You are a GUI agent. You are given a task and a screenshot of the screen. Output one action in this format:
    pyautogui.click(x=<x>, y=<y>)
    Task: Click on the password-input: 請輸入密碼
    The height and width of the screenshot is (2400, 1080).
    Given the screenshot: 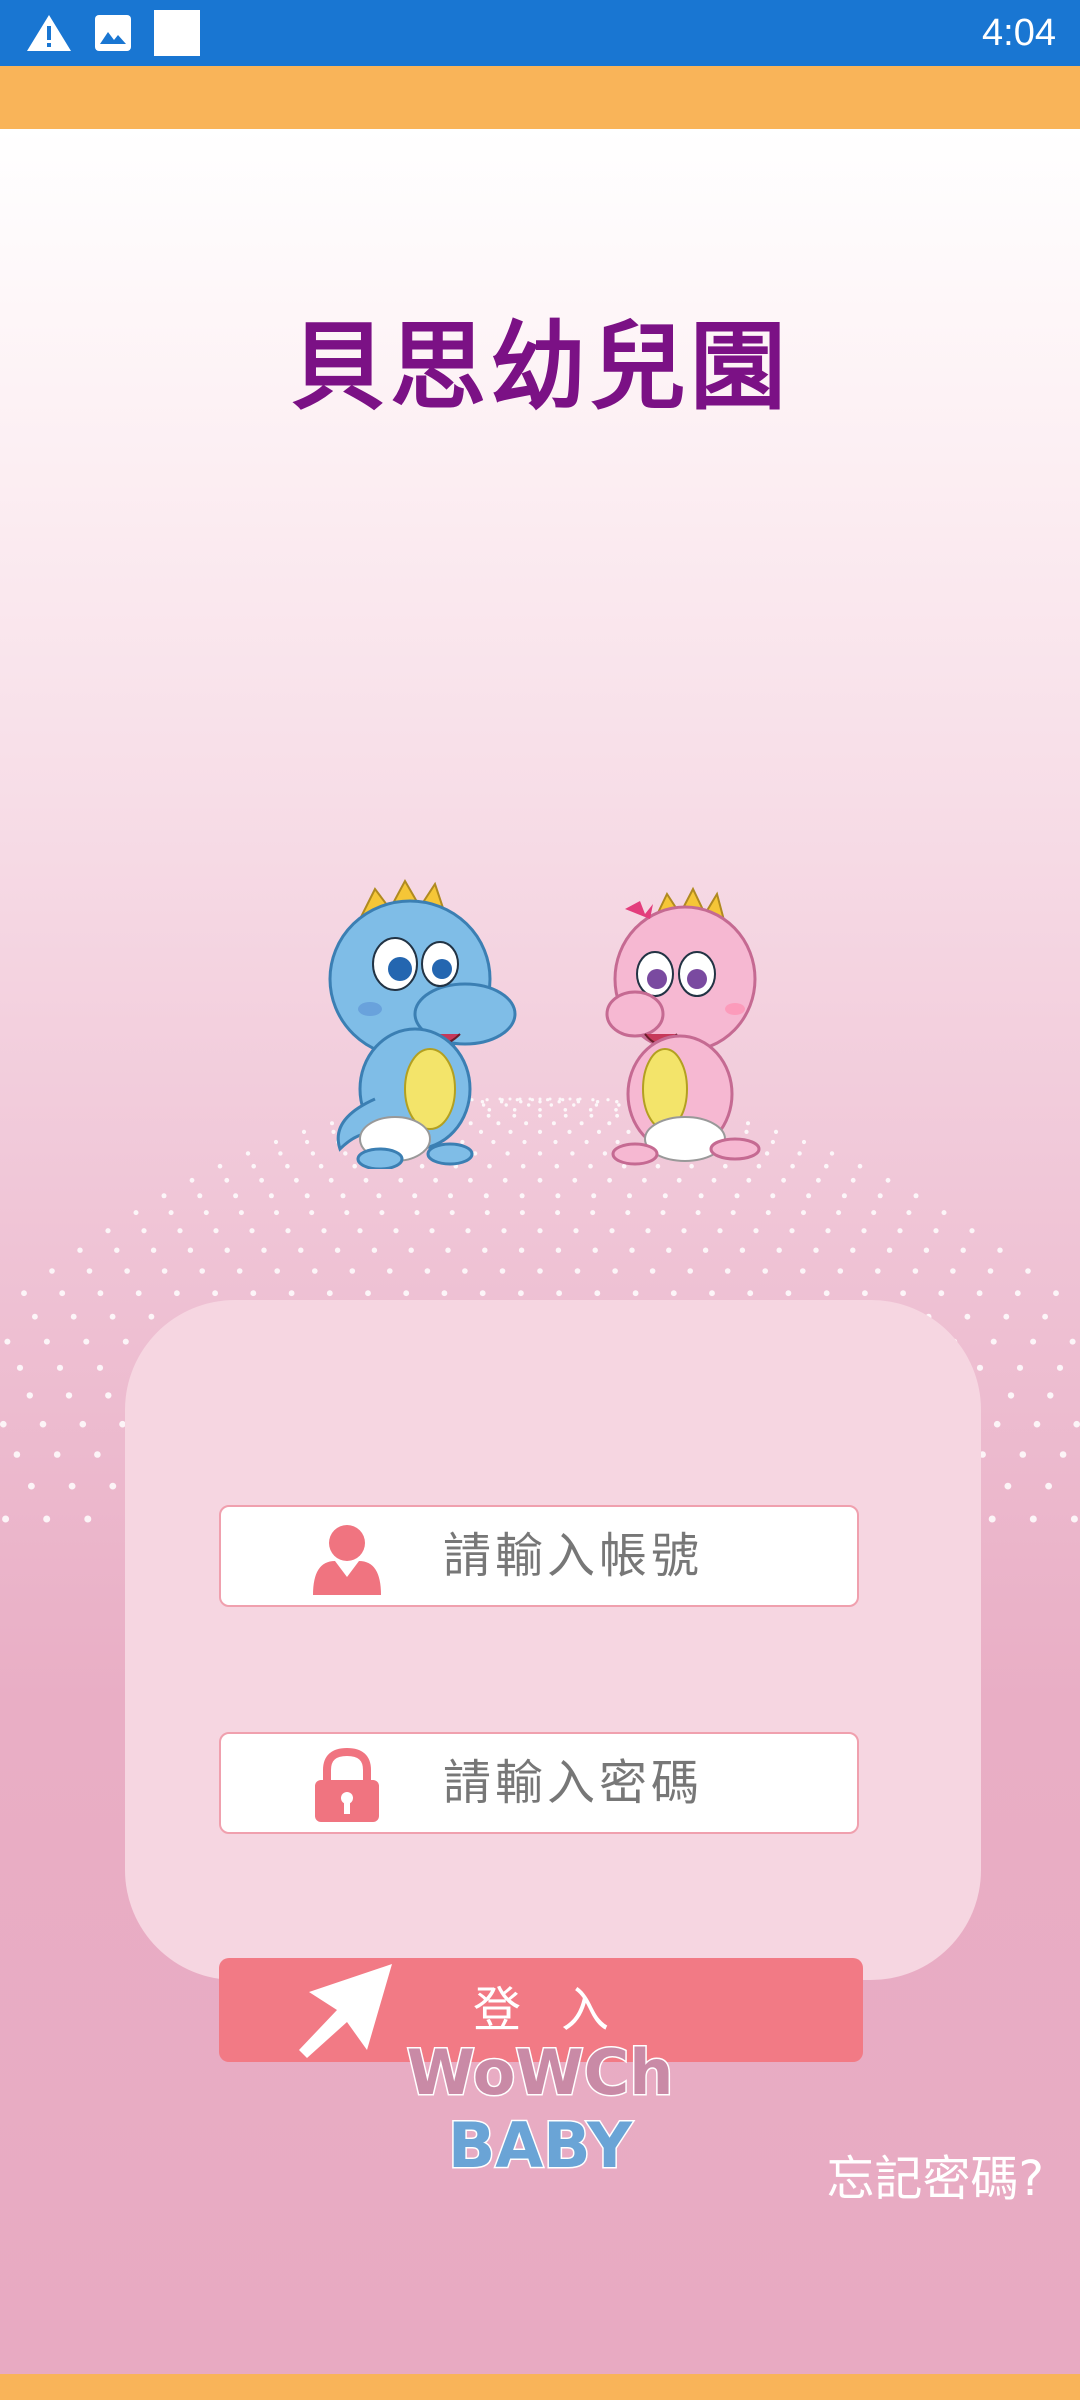 What is the action you would take?
    pyautogui.click(x=539, y=1783)
    